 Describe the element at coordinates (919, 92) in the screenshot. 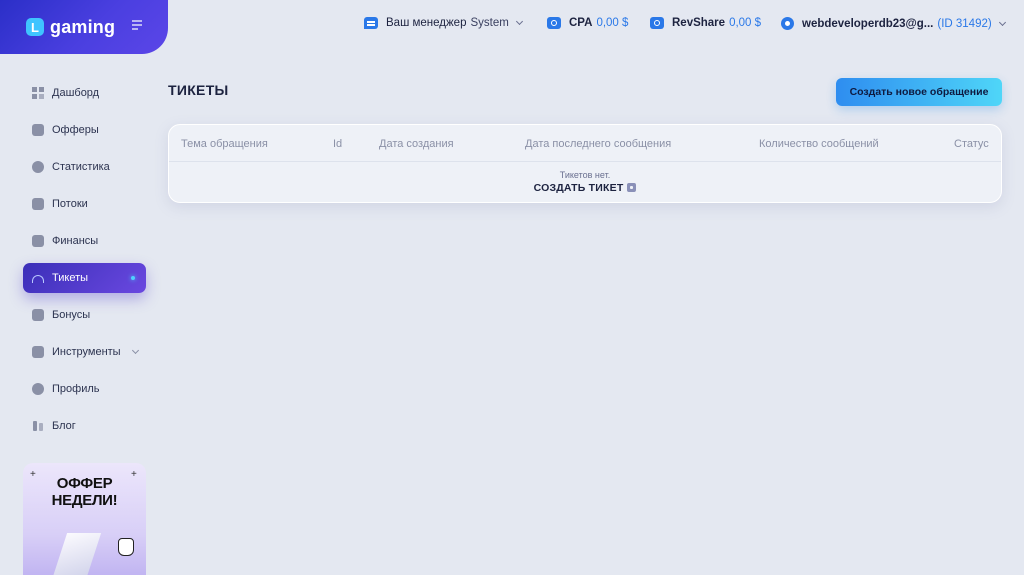

I see `create-ticket-button: Создать новое обращение` at that location.